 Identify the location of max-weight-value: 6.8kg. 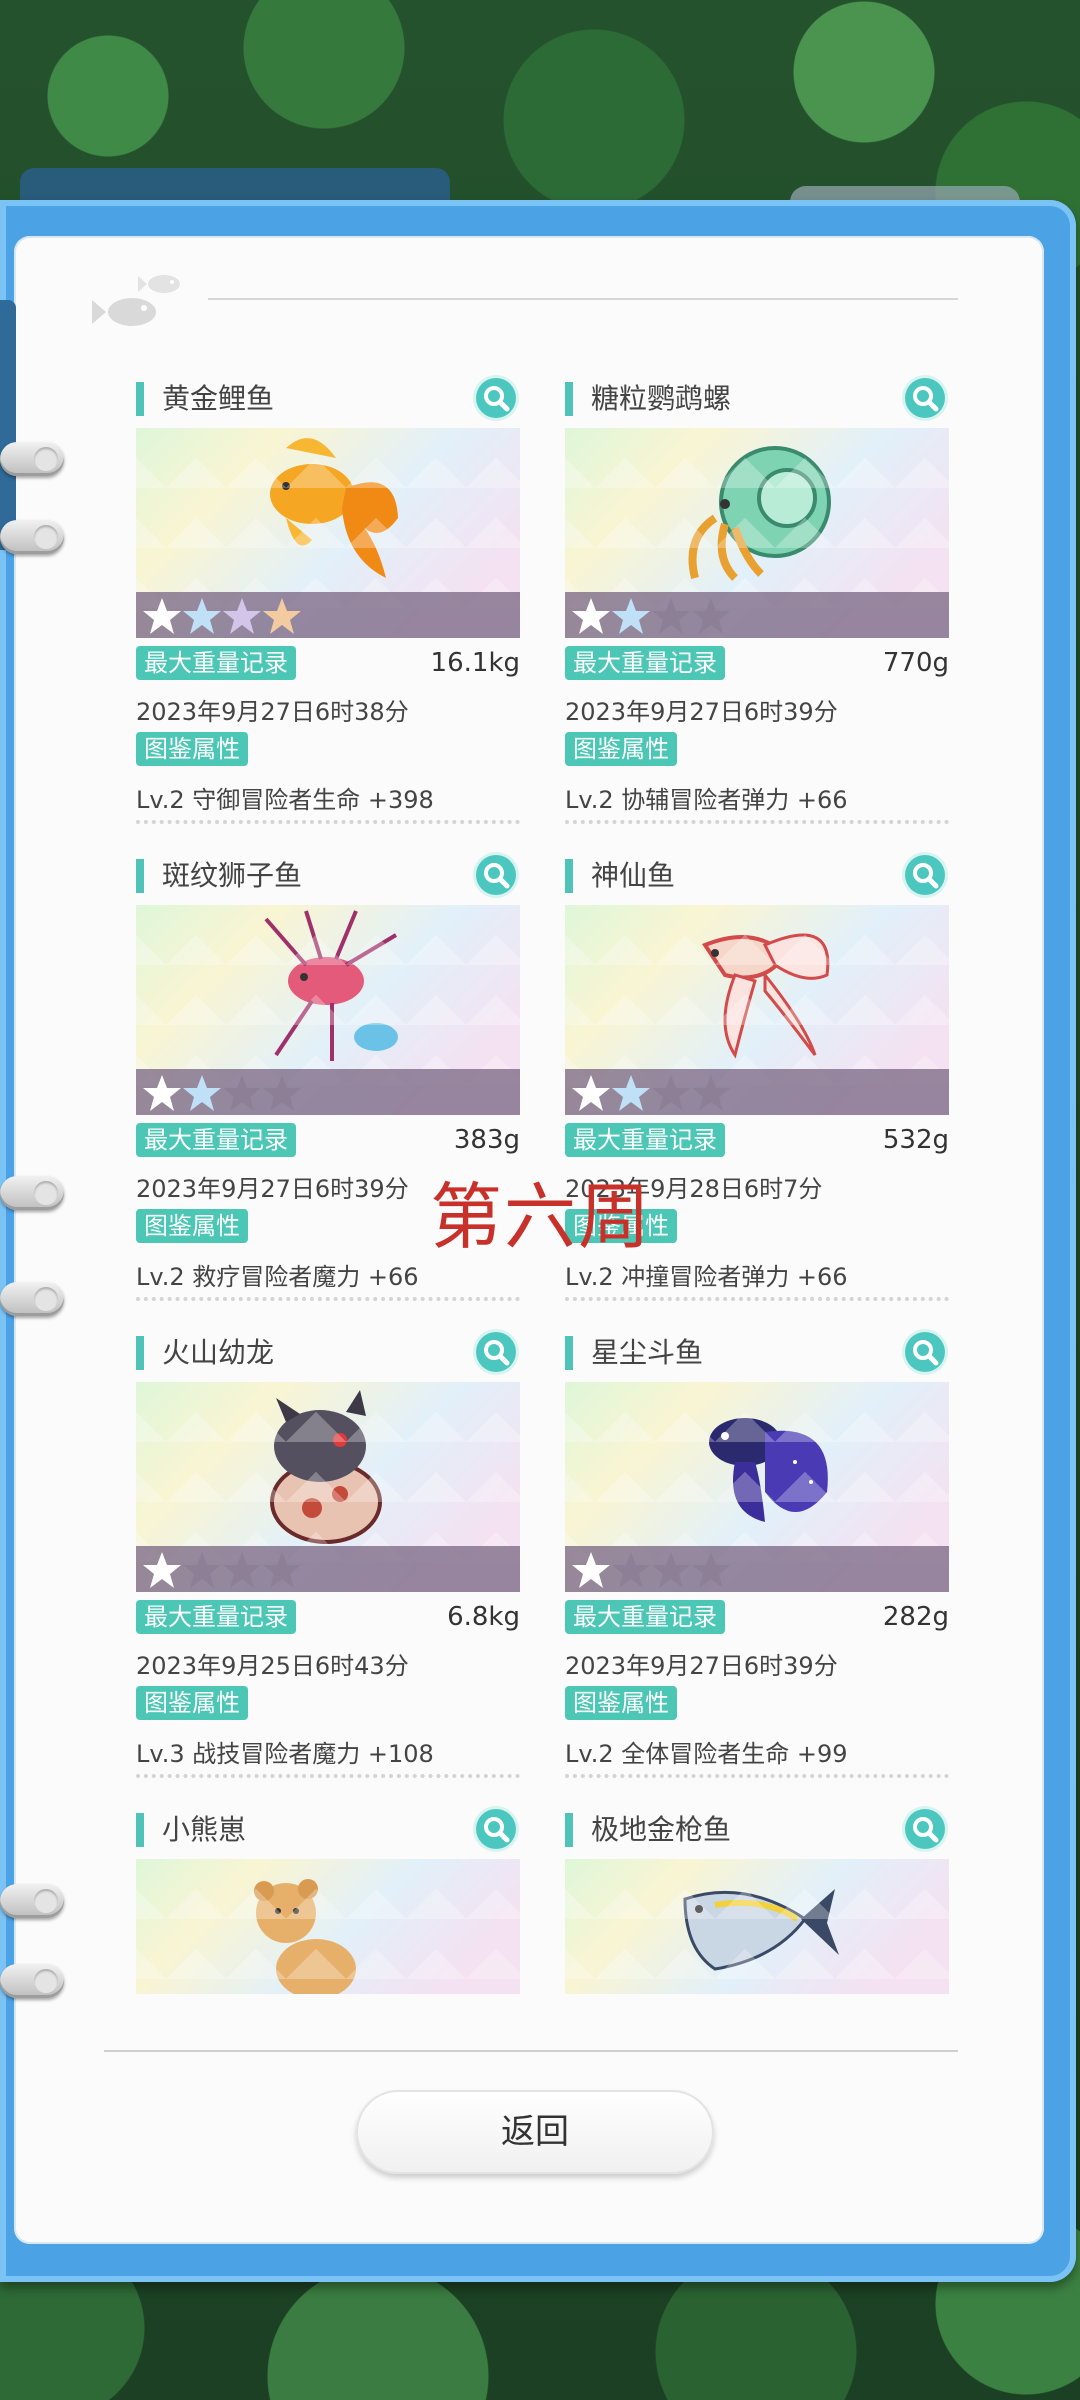
(483, 1617).